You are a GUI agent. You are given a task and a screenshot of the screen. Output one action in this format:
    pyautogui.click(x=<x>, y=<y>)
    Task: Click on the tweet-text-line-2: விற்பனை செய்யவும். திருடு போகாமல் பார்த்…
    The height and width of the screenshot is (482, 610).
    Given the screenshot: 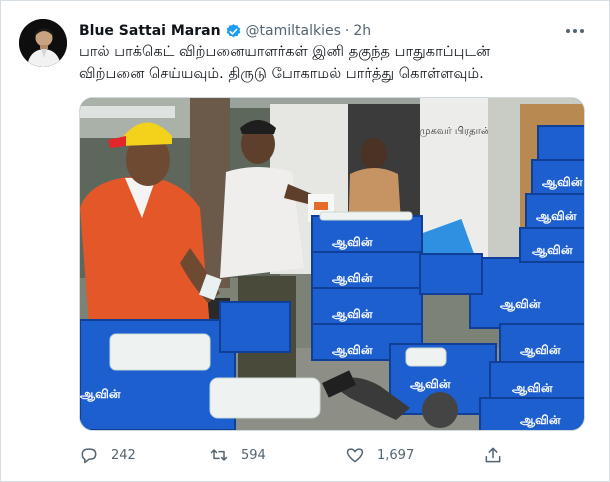 What is the action you would take?
    pyautogui.click(x=281, y=73)
    